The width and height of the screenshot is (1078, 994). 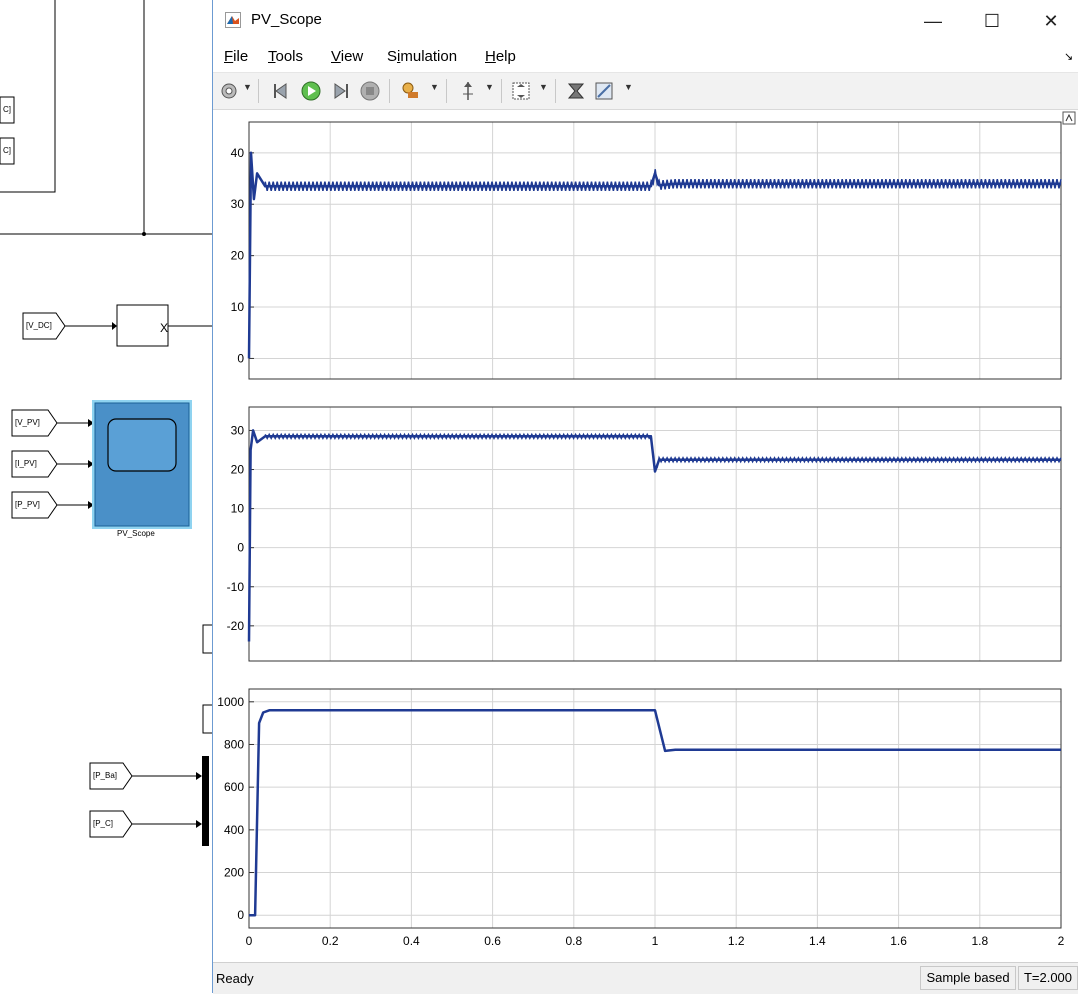 What do you see at coordinates (236, 56) in the screenshot?
I see `menu-file: File` at bounding box center [236, 56].